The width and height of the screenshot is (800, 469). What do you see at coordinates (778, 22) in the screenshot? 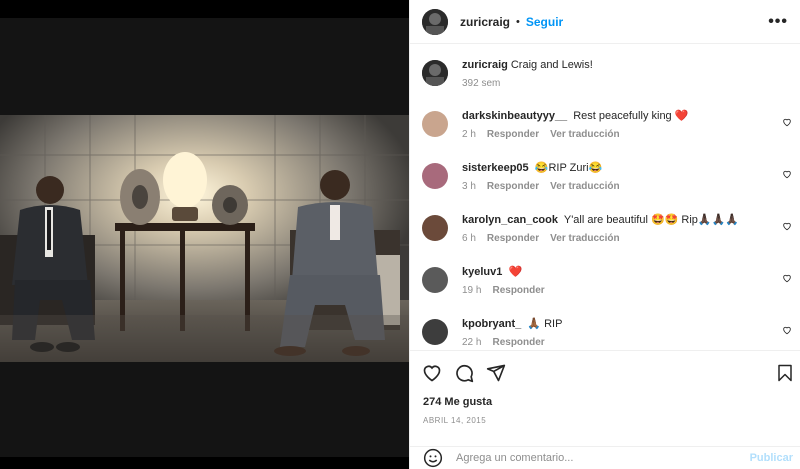
I see `more-options-icon: •••` at bounding box center [778, 22].